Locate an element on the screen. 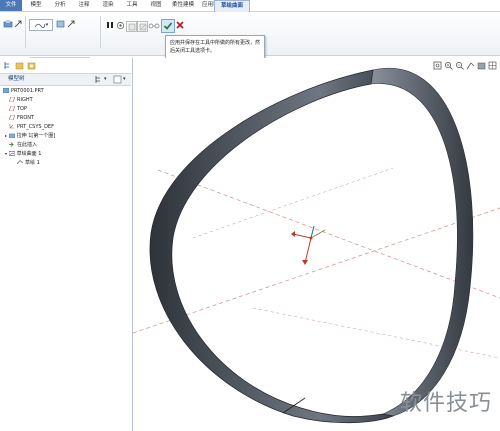 The height and width of the screenshot is (431, 500). tree-settings-icon is located at coordinates (97, 79).